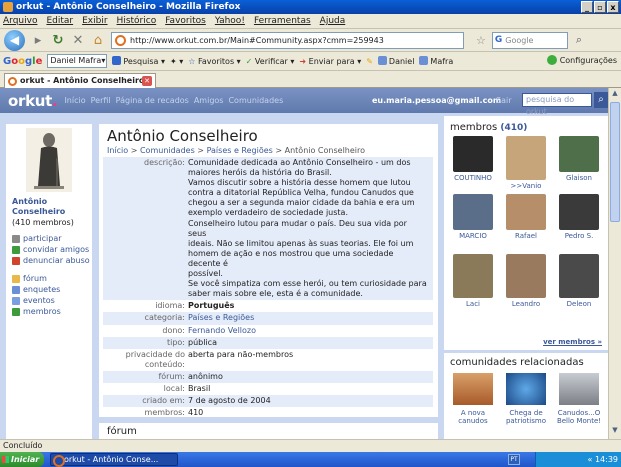 Image resolution: width=621 pixels, height=467 pixels. I want to click on member-photo, so click(526, 158).